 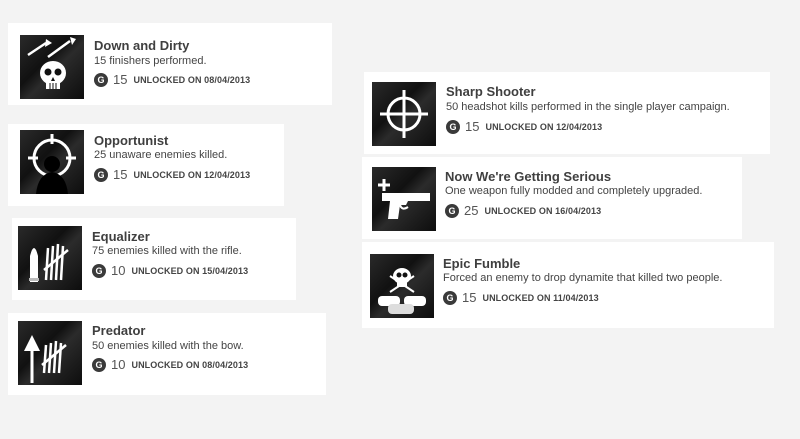 I want to click on bullet-tally-icon, so click(x=50, y=258).